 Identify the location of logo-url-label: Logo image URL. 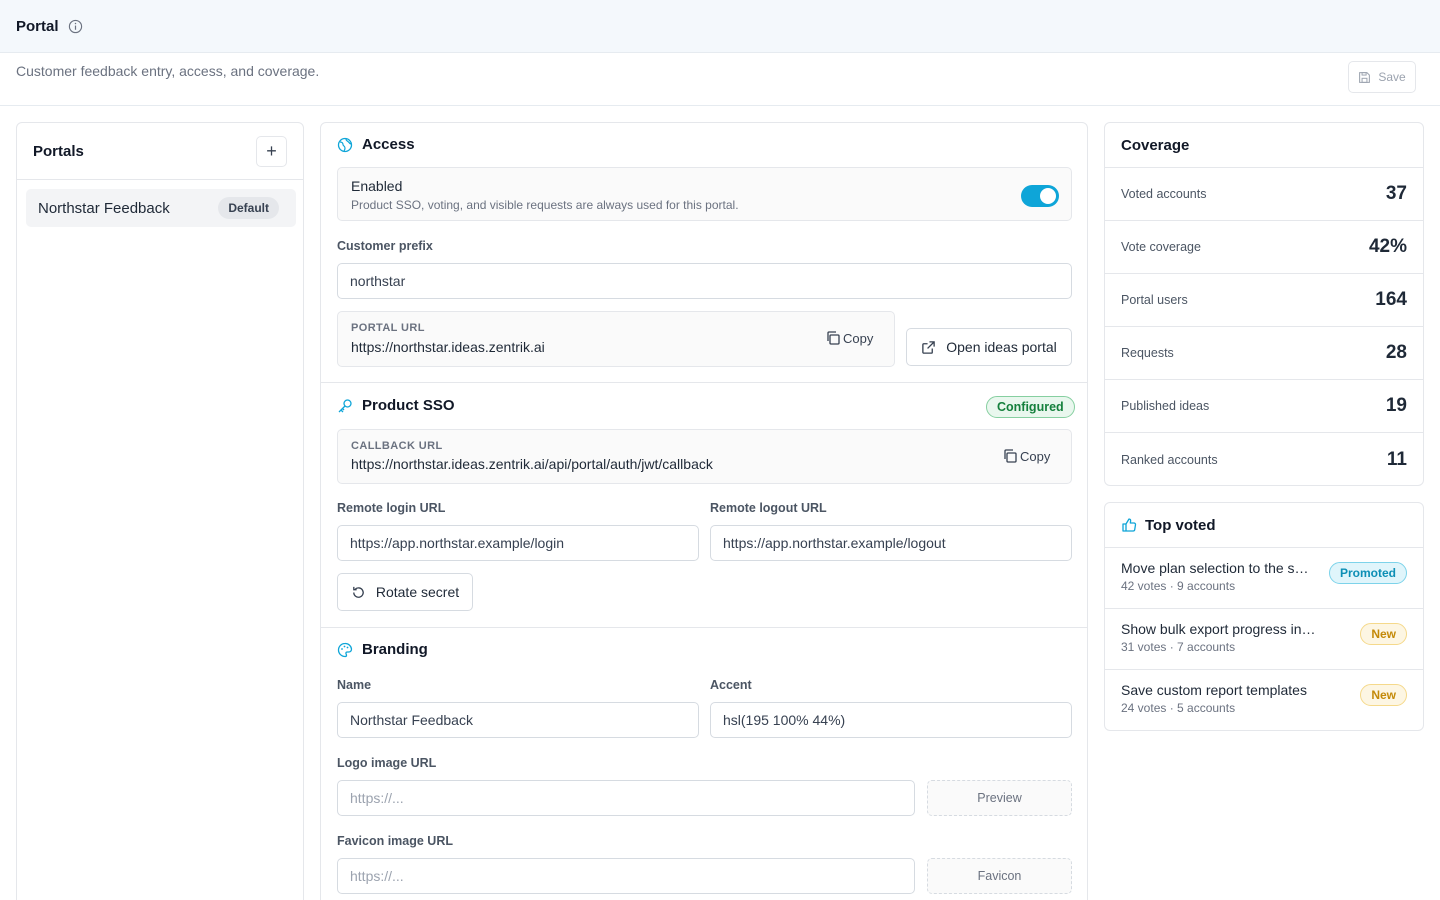
(387, 763).